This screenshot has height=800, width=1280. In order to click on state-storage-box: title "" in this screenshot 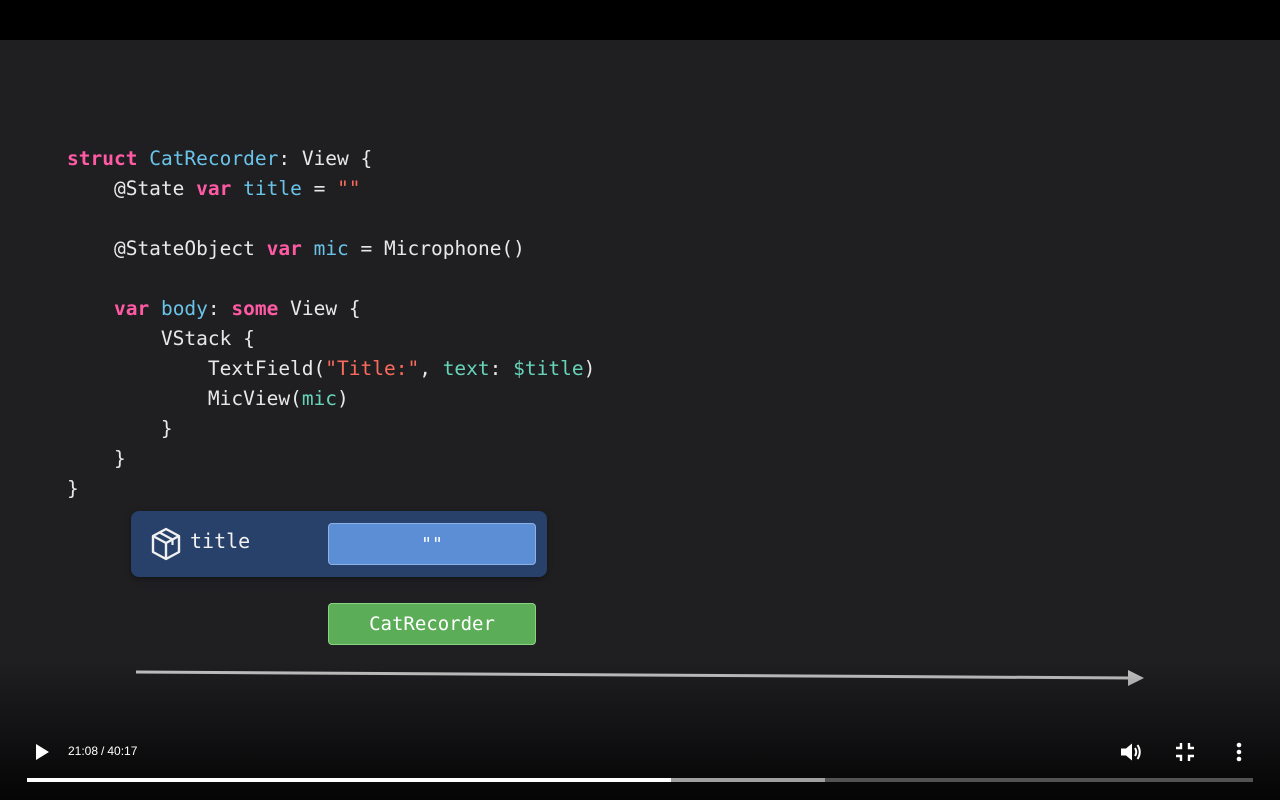, I will do `click(339, 544)`.